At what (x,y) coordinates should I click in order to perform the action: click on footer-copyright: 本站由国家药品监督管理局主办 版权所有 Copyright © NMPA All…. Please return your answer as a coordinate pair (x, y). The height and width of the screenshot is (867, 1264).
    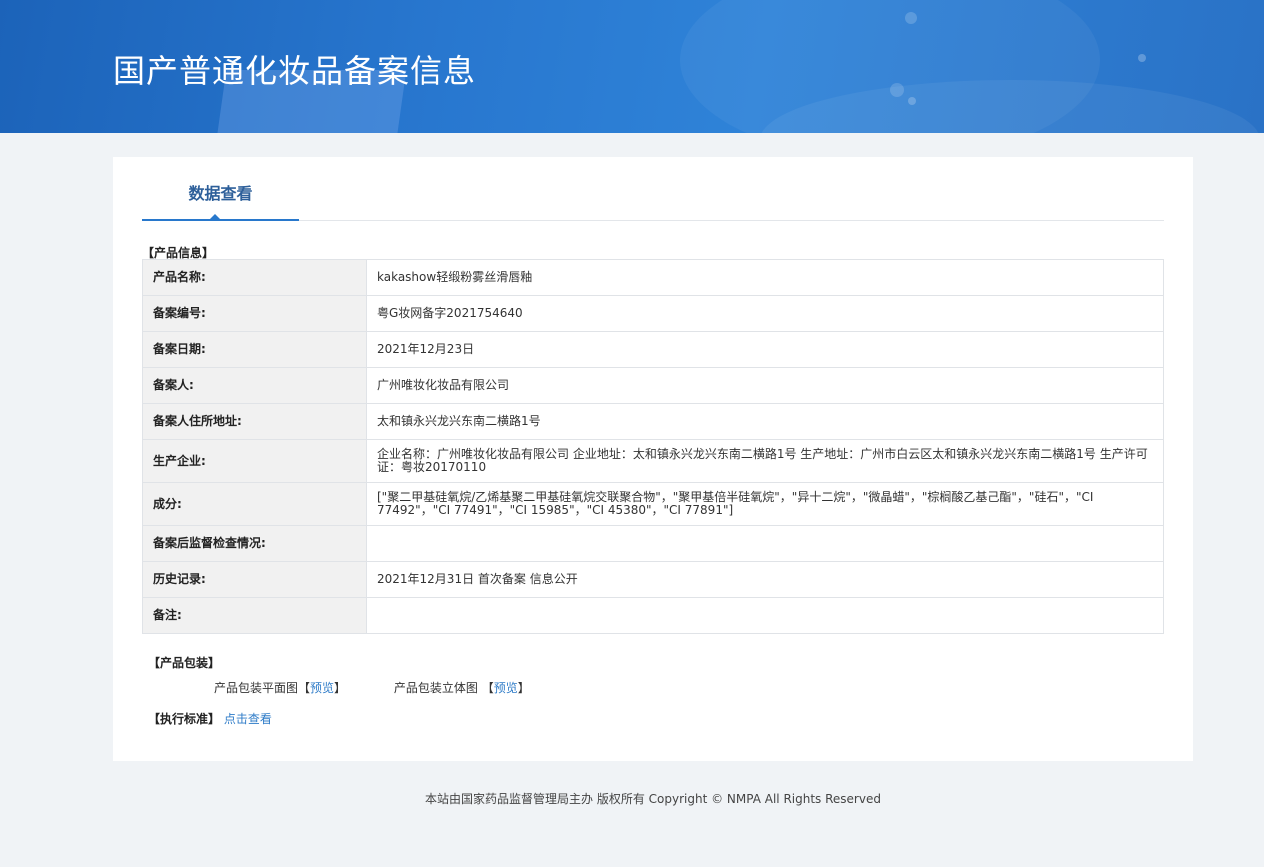
    Looking at the image, I should click on (653, 799).